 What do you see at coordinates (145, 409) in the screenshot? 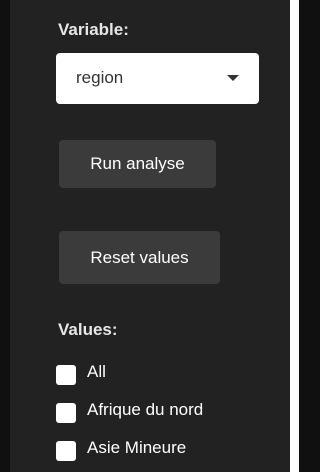
I see `value-option-label: Afrique du nord` at bounding box center [145, 409].